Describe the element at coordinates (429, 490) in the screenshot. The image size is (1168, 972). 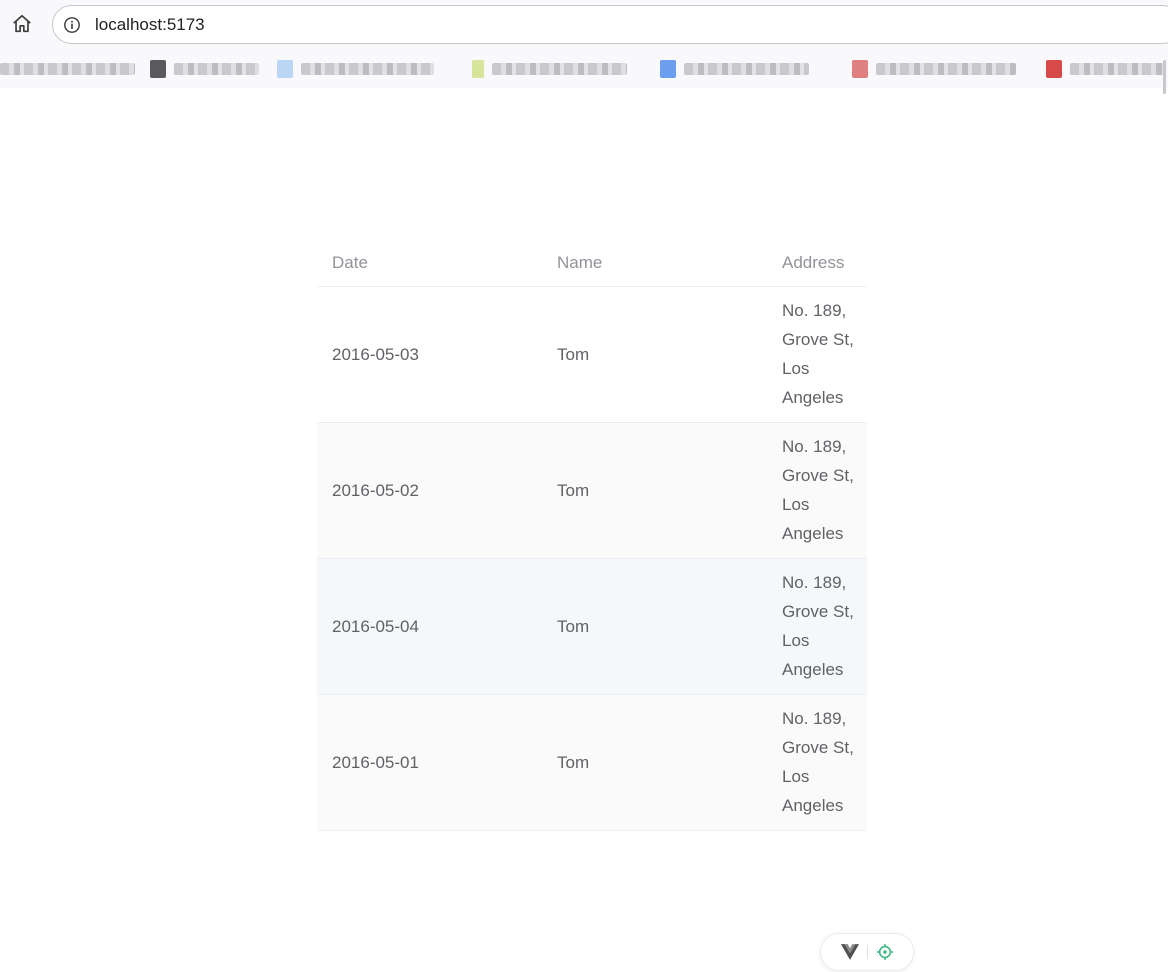
I see `cell-date: 2016-05-02` at that location.